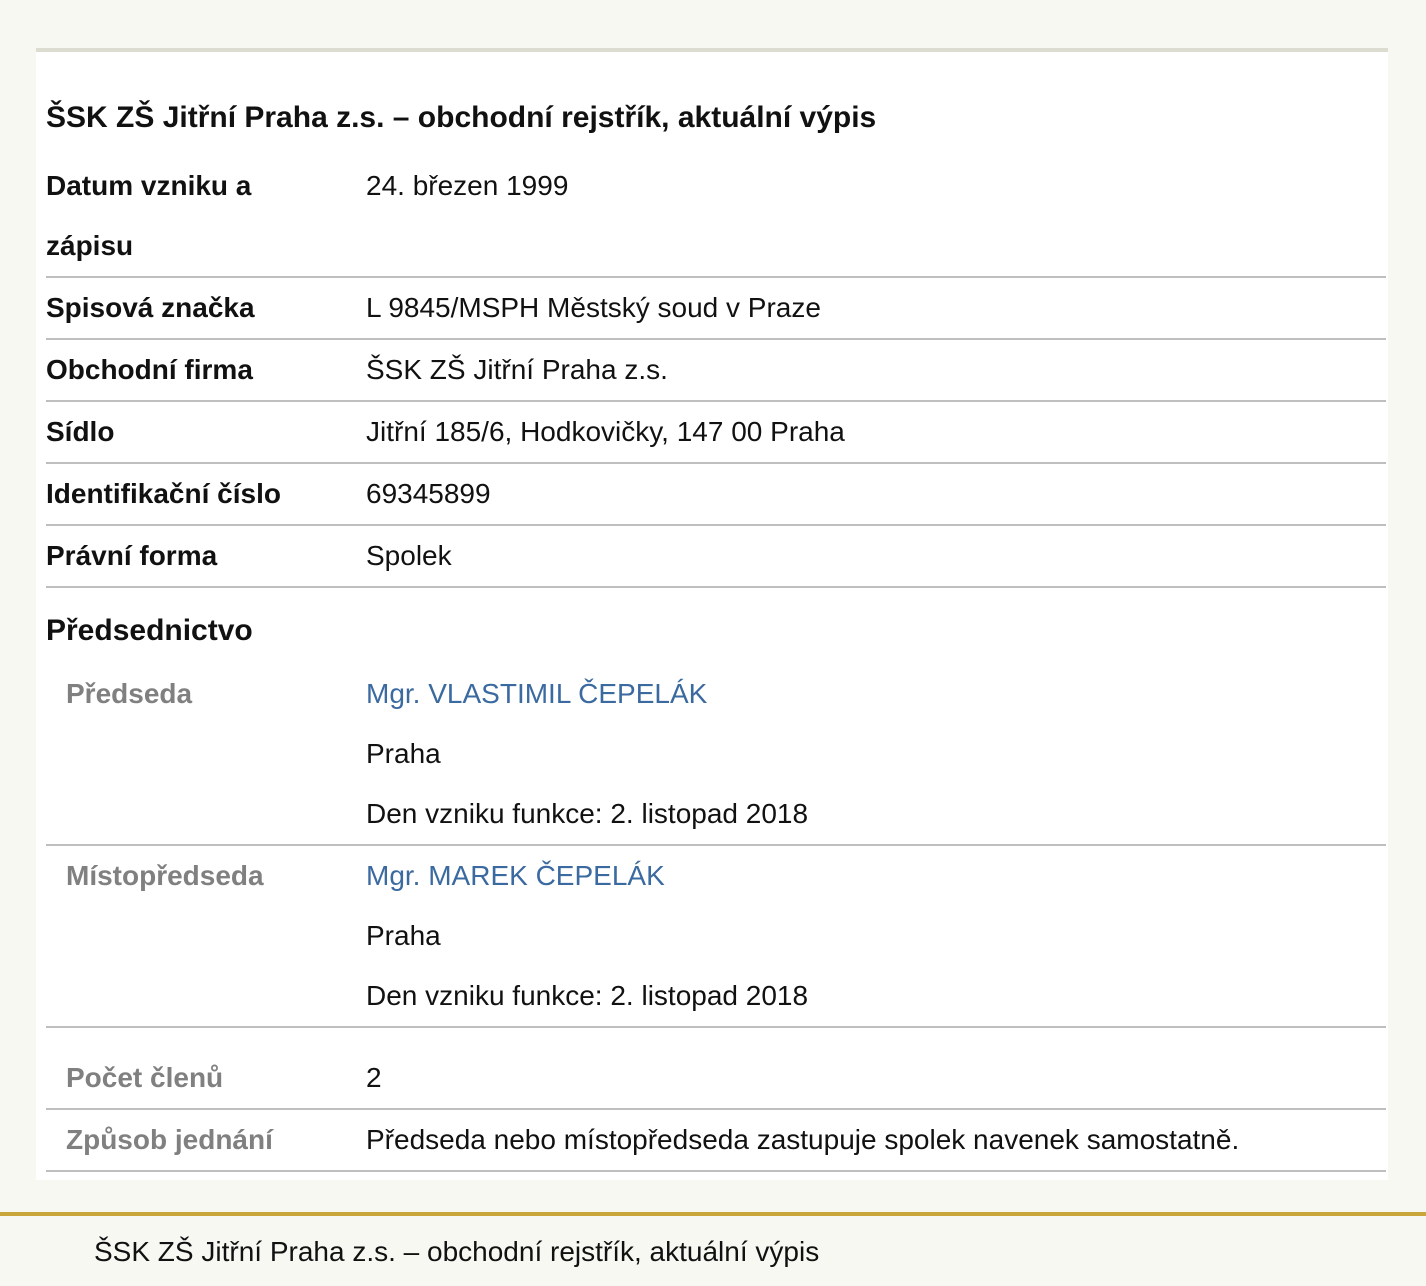  Describe the element at coordinates (716, 1079) in the screenshot. I see `row-pocet-clenu: Počet členů 2` at that location.